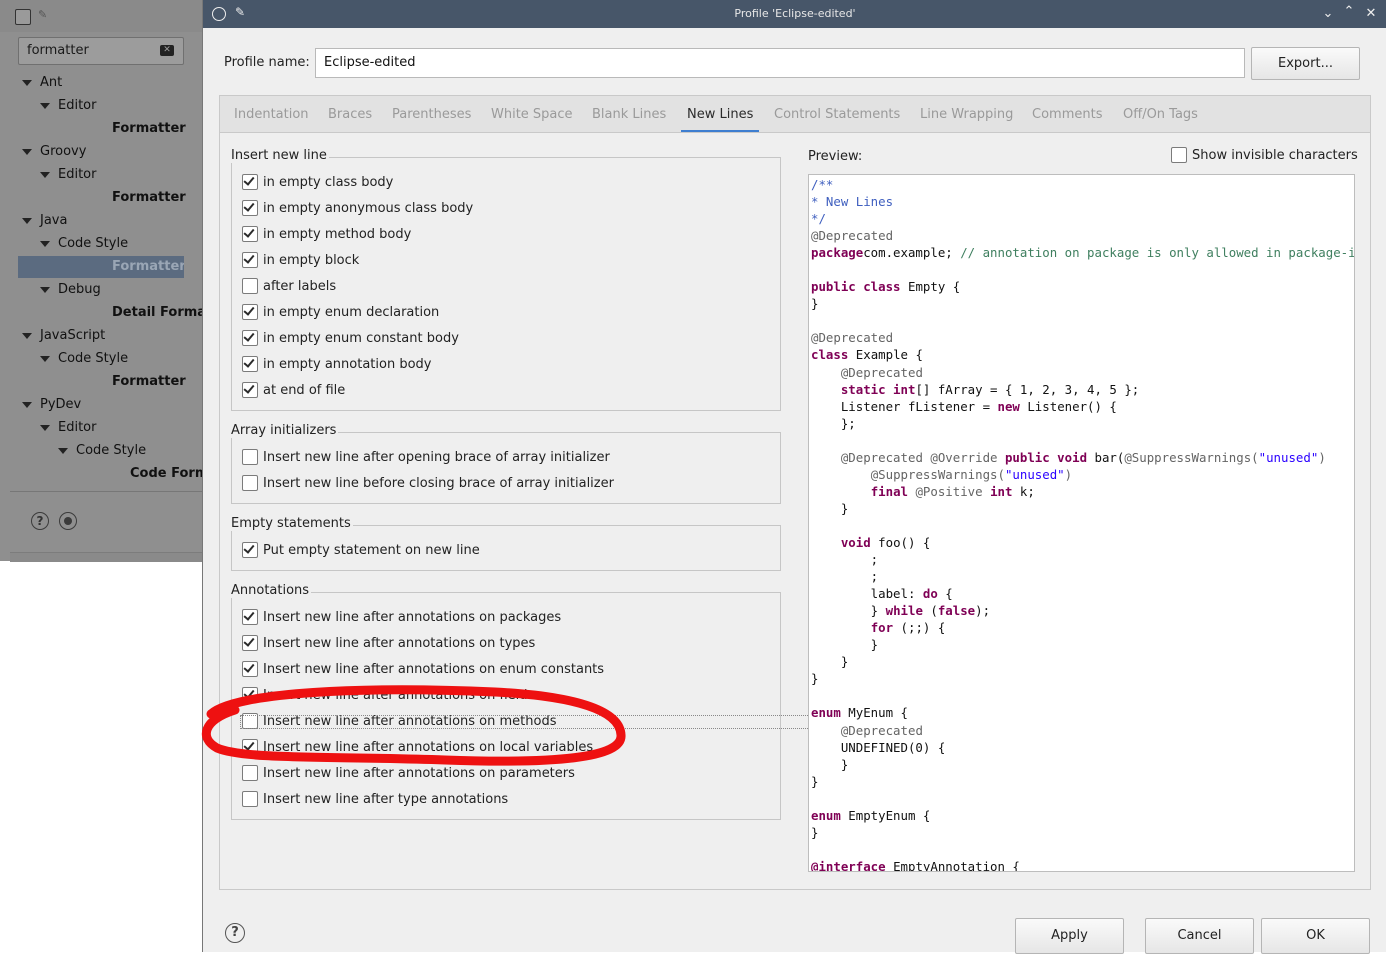 The height and width of the screenshot is (954, 1386). Describe the element at coordinates (1349, 12) in the screenshot. I see `chevron-up-icon: ⌃` at that location.